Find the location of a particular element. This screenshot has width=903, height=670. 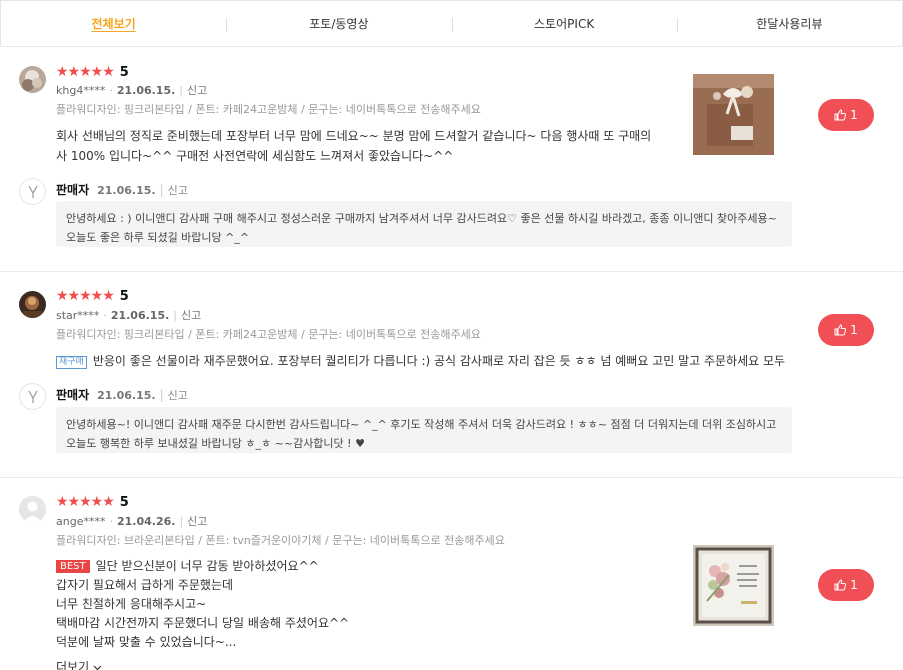

user-id: khg4**** is located at coordinates (81, 90).